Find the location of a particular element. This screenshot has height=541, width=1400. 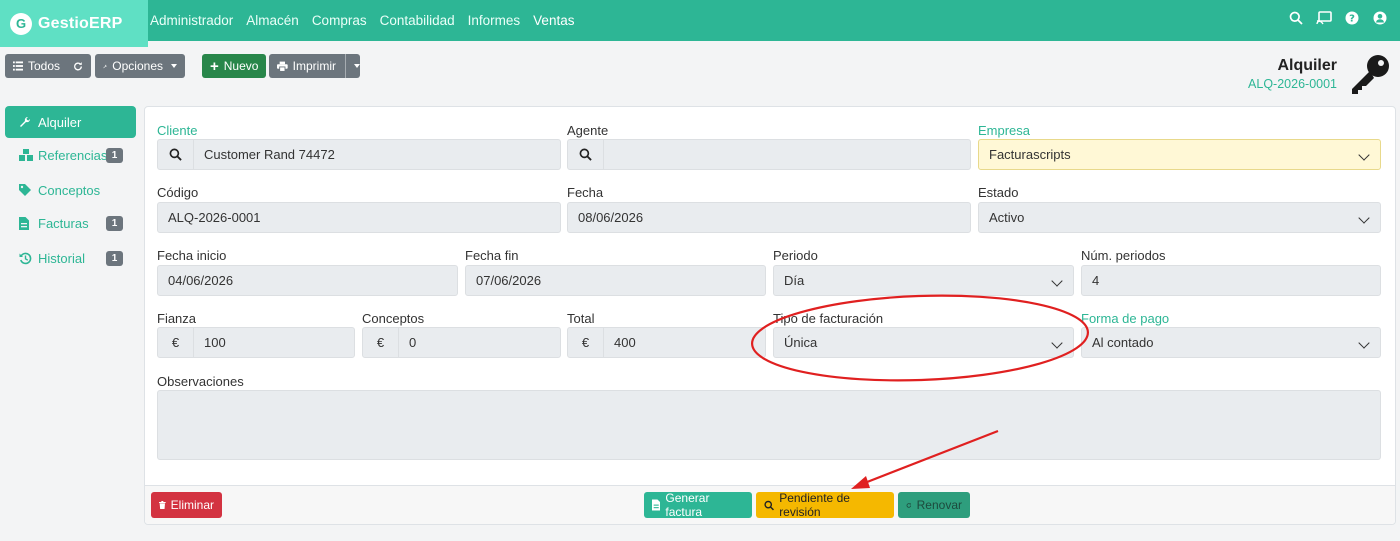

key-icon is located at coordinates (1370, 74).